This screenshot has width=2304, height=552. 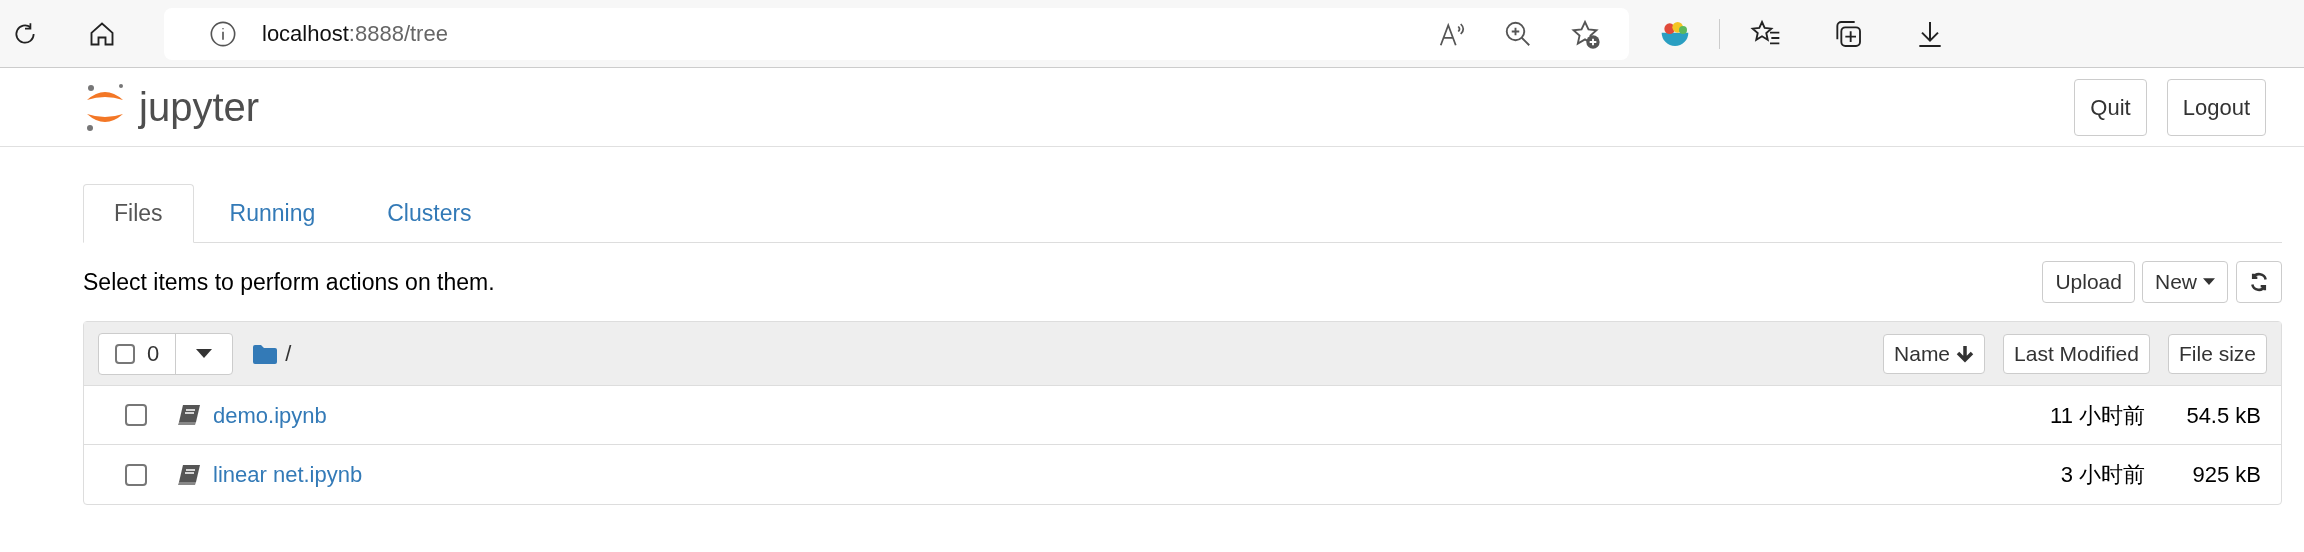 I want to click on header-button: Logout, so click(x=2216, y=107).